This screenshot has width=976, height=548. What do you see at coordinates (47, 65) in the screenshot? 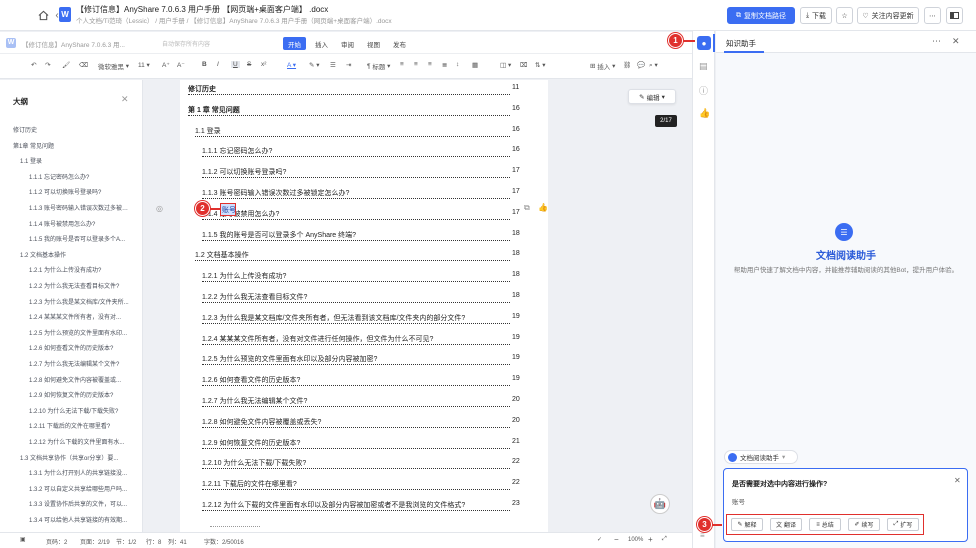
I see `redo-icon: ↷` at bounding box center [47, 65].